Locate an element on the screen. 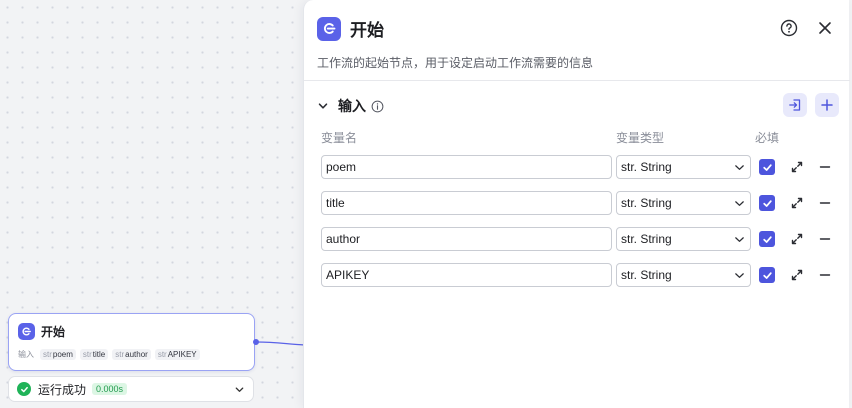 The height and width of the screenshot is (408, 852). add-variable-button is located at coordinates (827, 105).